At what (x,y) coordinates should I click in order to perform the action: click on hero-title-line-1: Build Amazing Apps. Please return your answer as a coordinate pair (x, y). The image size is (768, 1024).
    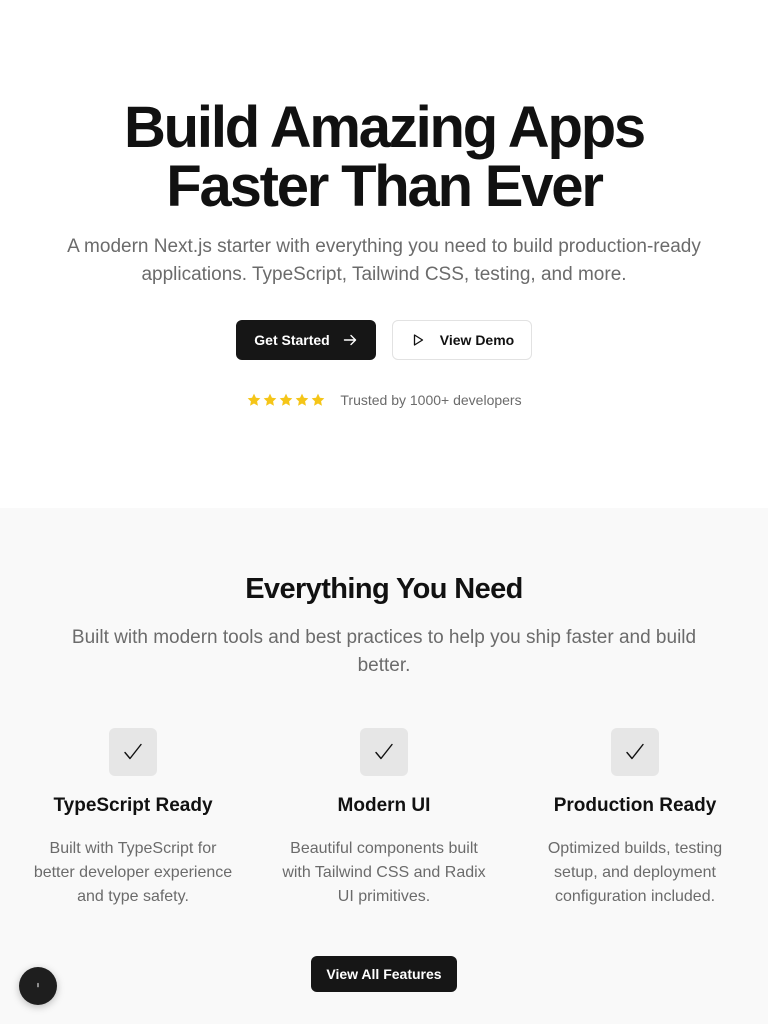
    Looking at the image, I should click on (385, 127).